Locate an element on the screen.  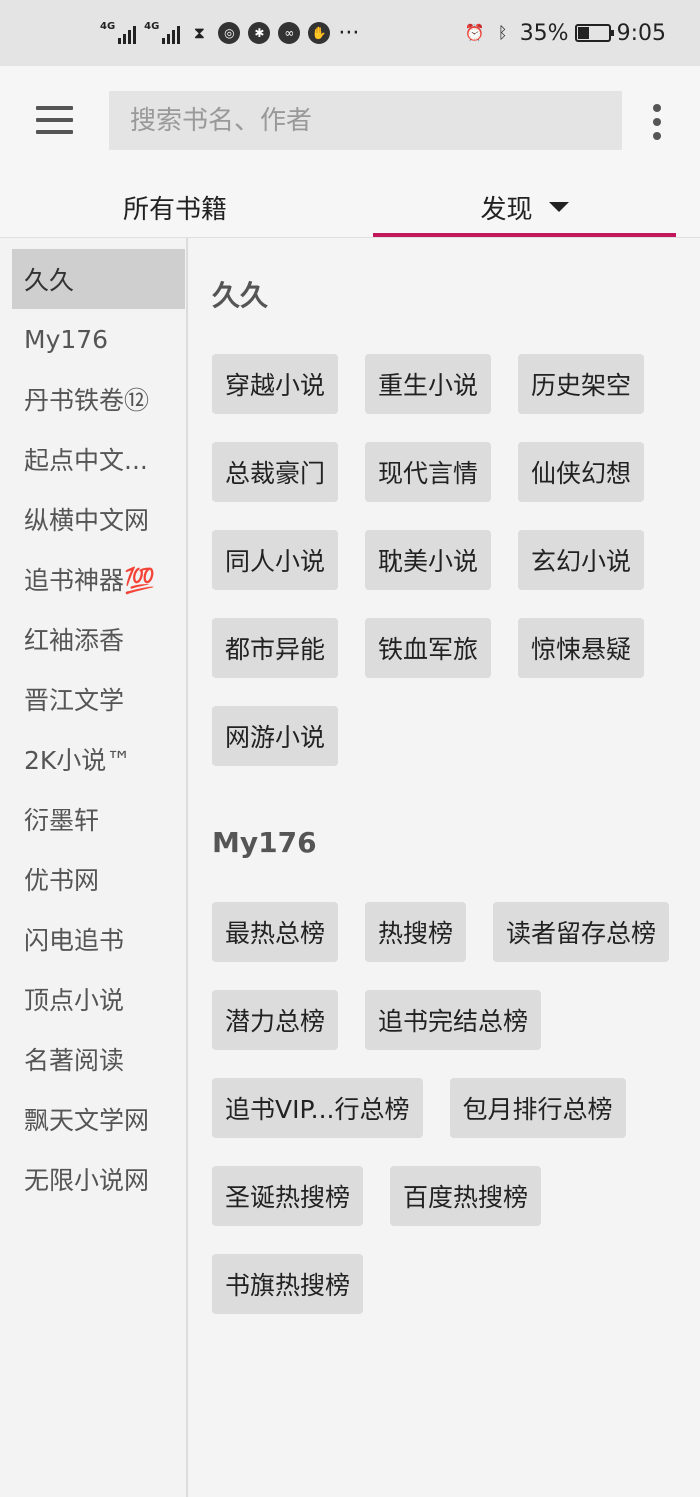
category-chip: 都市异能 is located at coordinates (275, 648).